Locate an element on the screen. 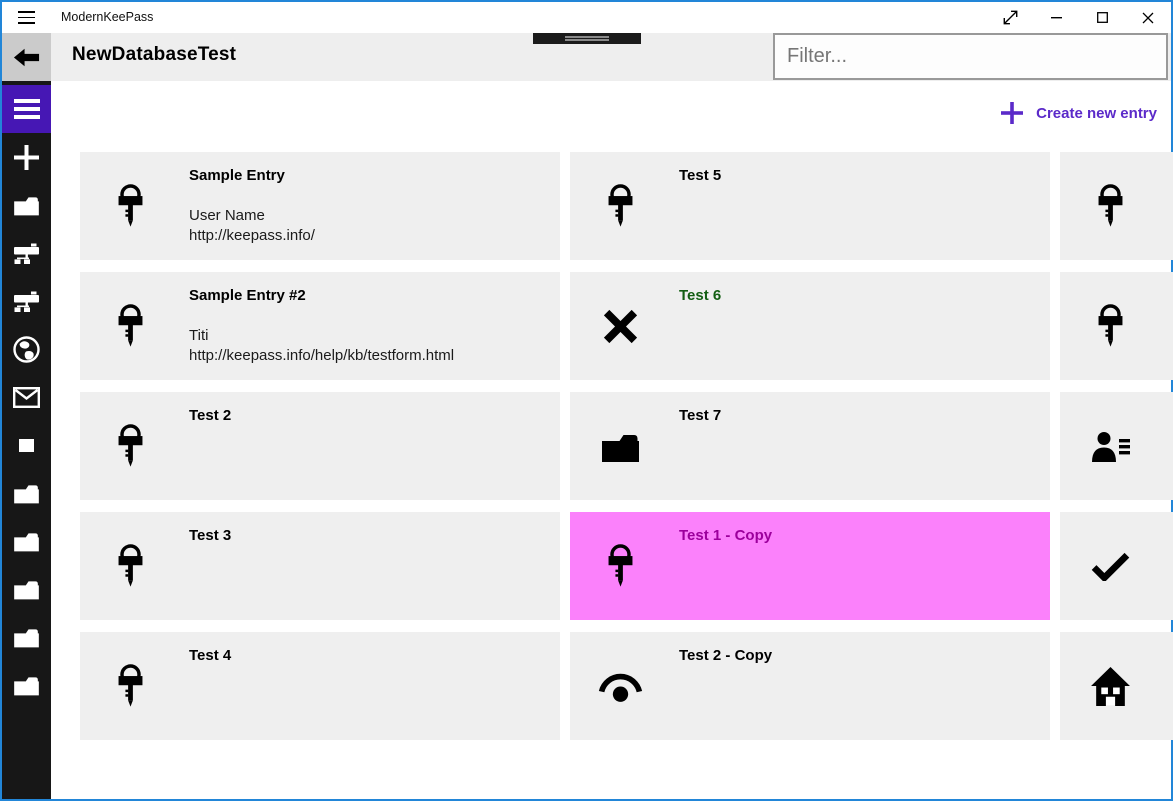 This screenshot has width=1173, height=801. sidebar-item-folder is located at coordinates (26, 205).